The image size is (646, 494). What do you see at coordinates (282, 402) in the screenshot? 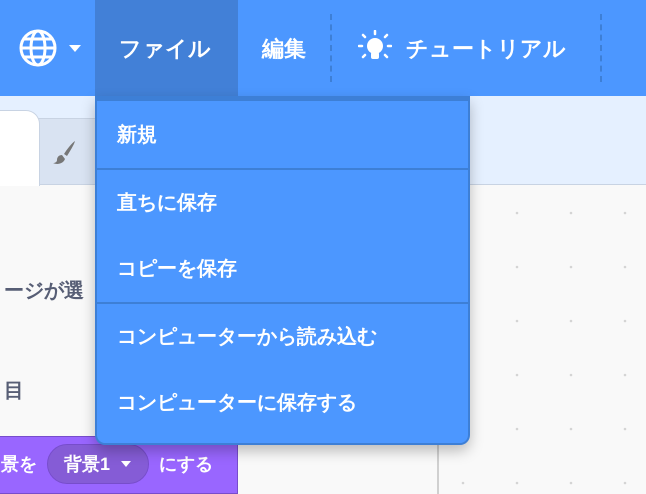
I see `menu-option: コンピューターに保存する` at bounding box center [282, 402].